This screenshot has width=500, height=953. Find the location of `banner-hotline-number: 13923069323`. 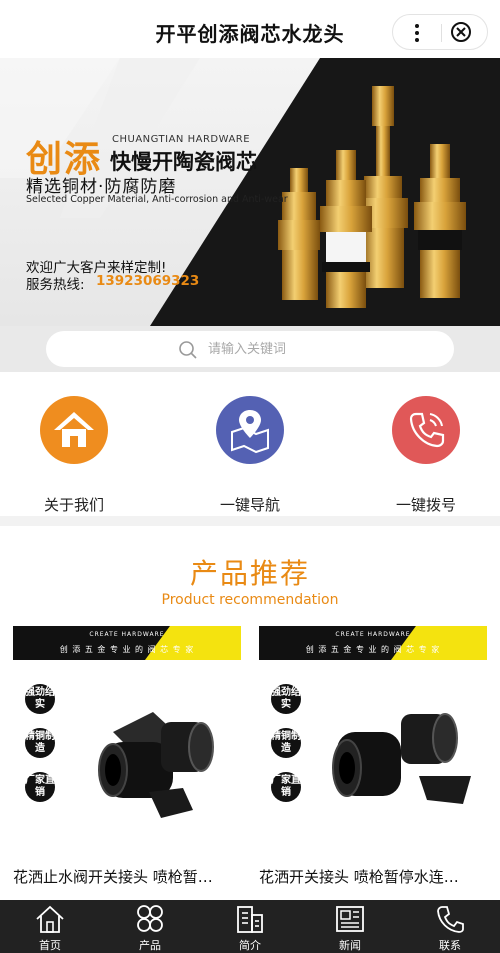

banner-hotline-number: 13923069323 is located at coordinates (148, 281).